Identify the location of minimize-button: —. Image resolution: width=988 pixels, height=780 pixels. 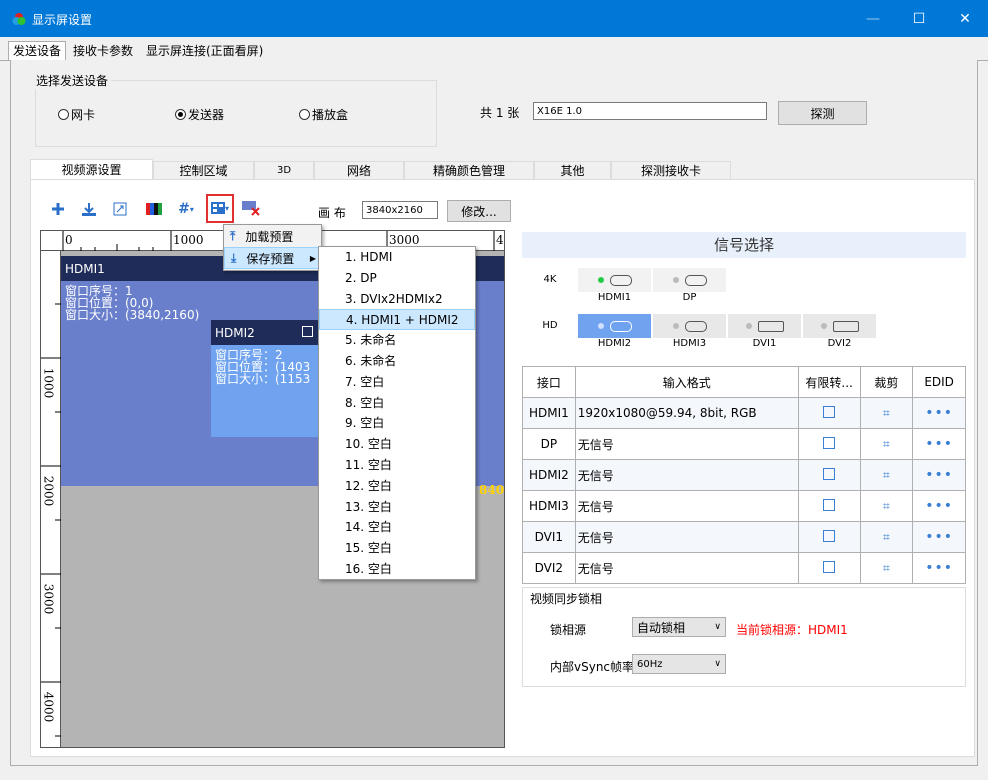
(873, 18).